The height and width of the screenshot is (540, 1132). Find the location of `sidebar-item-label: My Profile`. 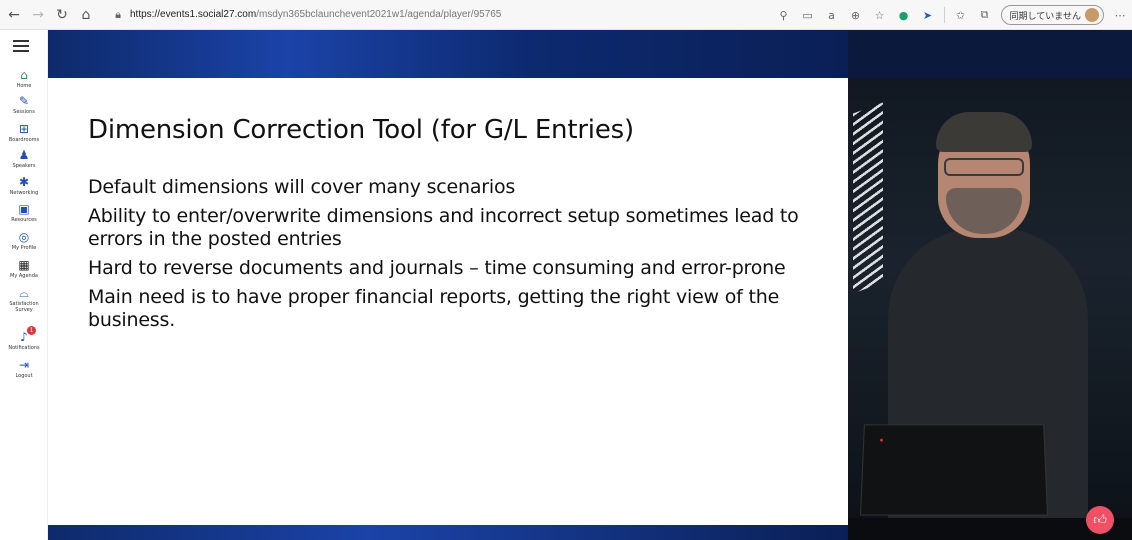

sidebar-item-label: My Profile is located at coordinates (24, 248).